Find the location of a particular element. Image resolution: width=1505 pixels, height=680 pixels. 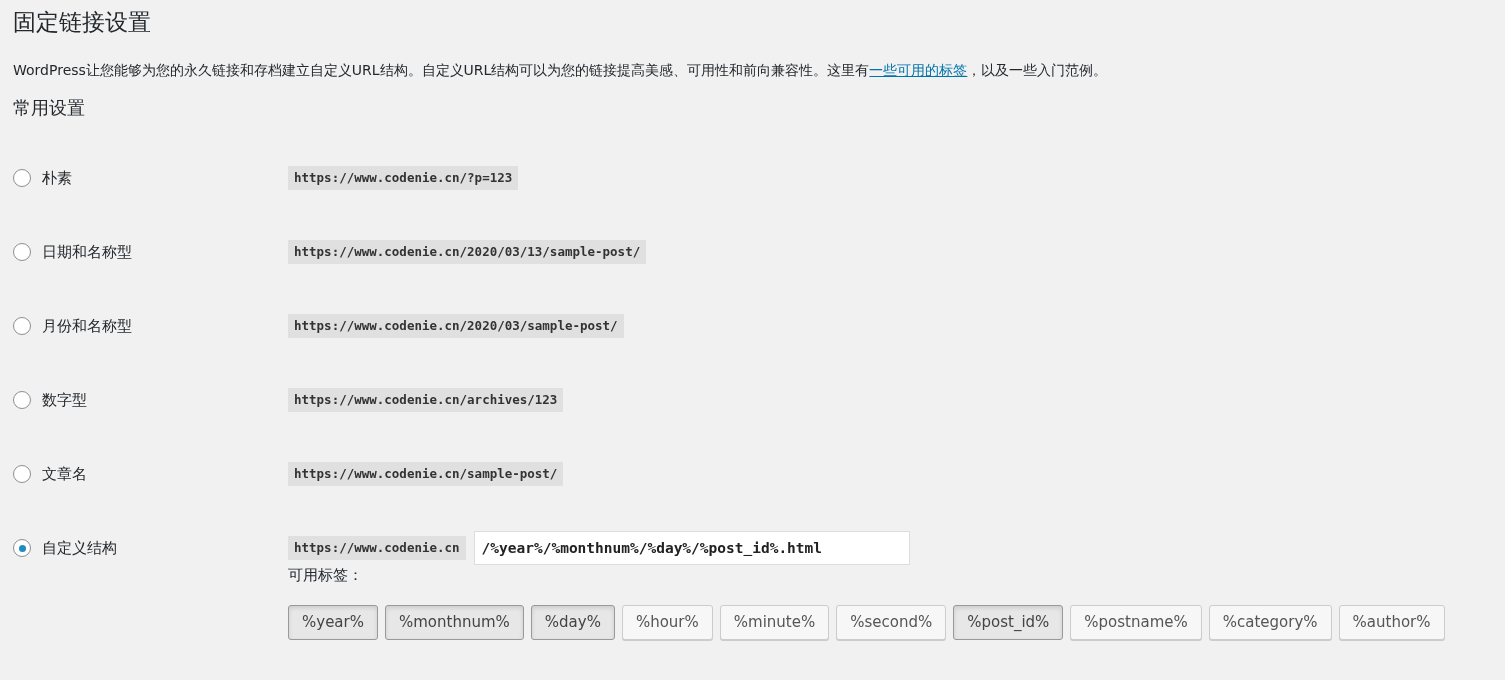

option-label: 日期和名称型 is located at coordinates (87, 252).